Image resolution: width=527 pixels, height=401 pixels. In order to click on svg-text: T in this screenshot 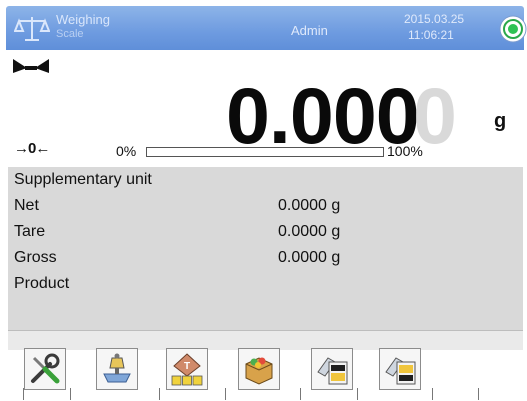, I will do `click(187, 366)`.